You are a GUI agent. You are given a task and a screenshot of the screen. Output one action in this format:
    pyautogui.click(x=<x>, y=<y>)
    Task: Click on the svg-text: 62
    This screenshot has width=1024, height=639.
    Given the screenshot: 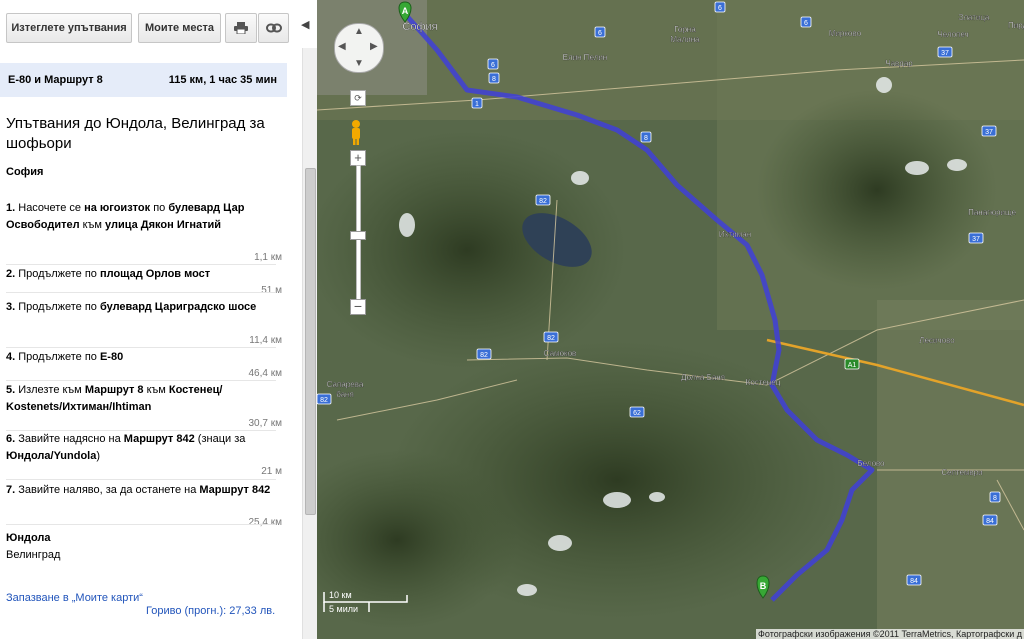 What is the action you would take?
    pyautogui.click(x=637, y=413)
    